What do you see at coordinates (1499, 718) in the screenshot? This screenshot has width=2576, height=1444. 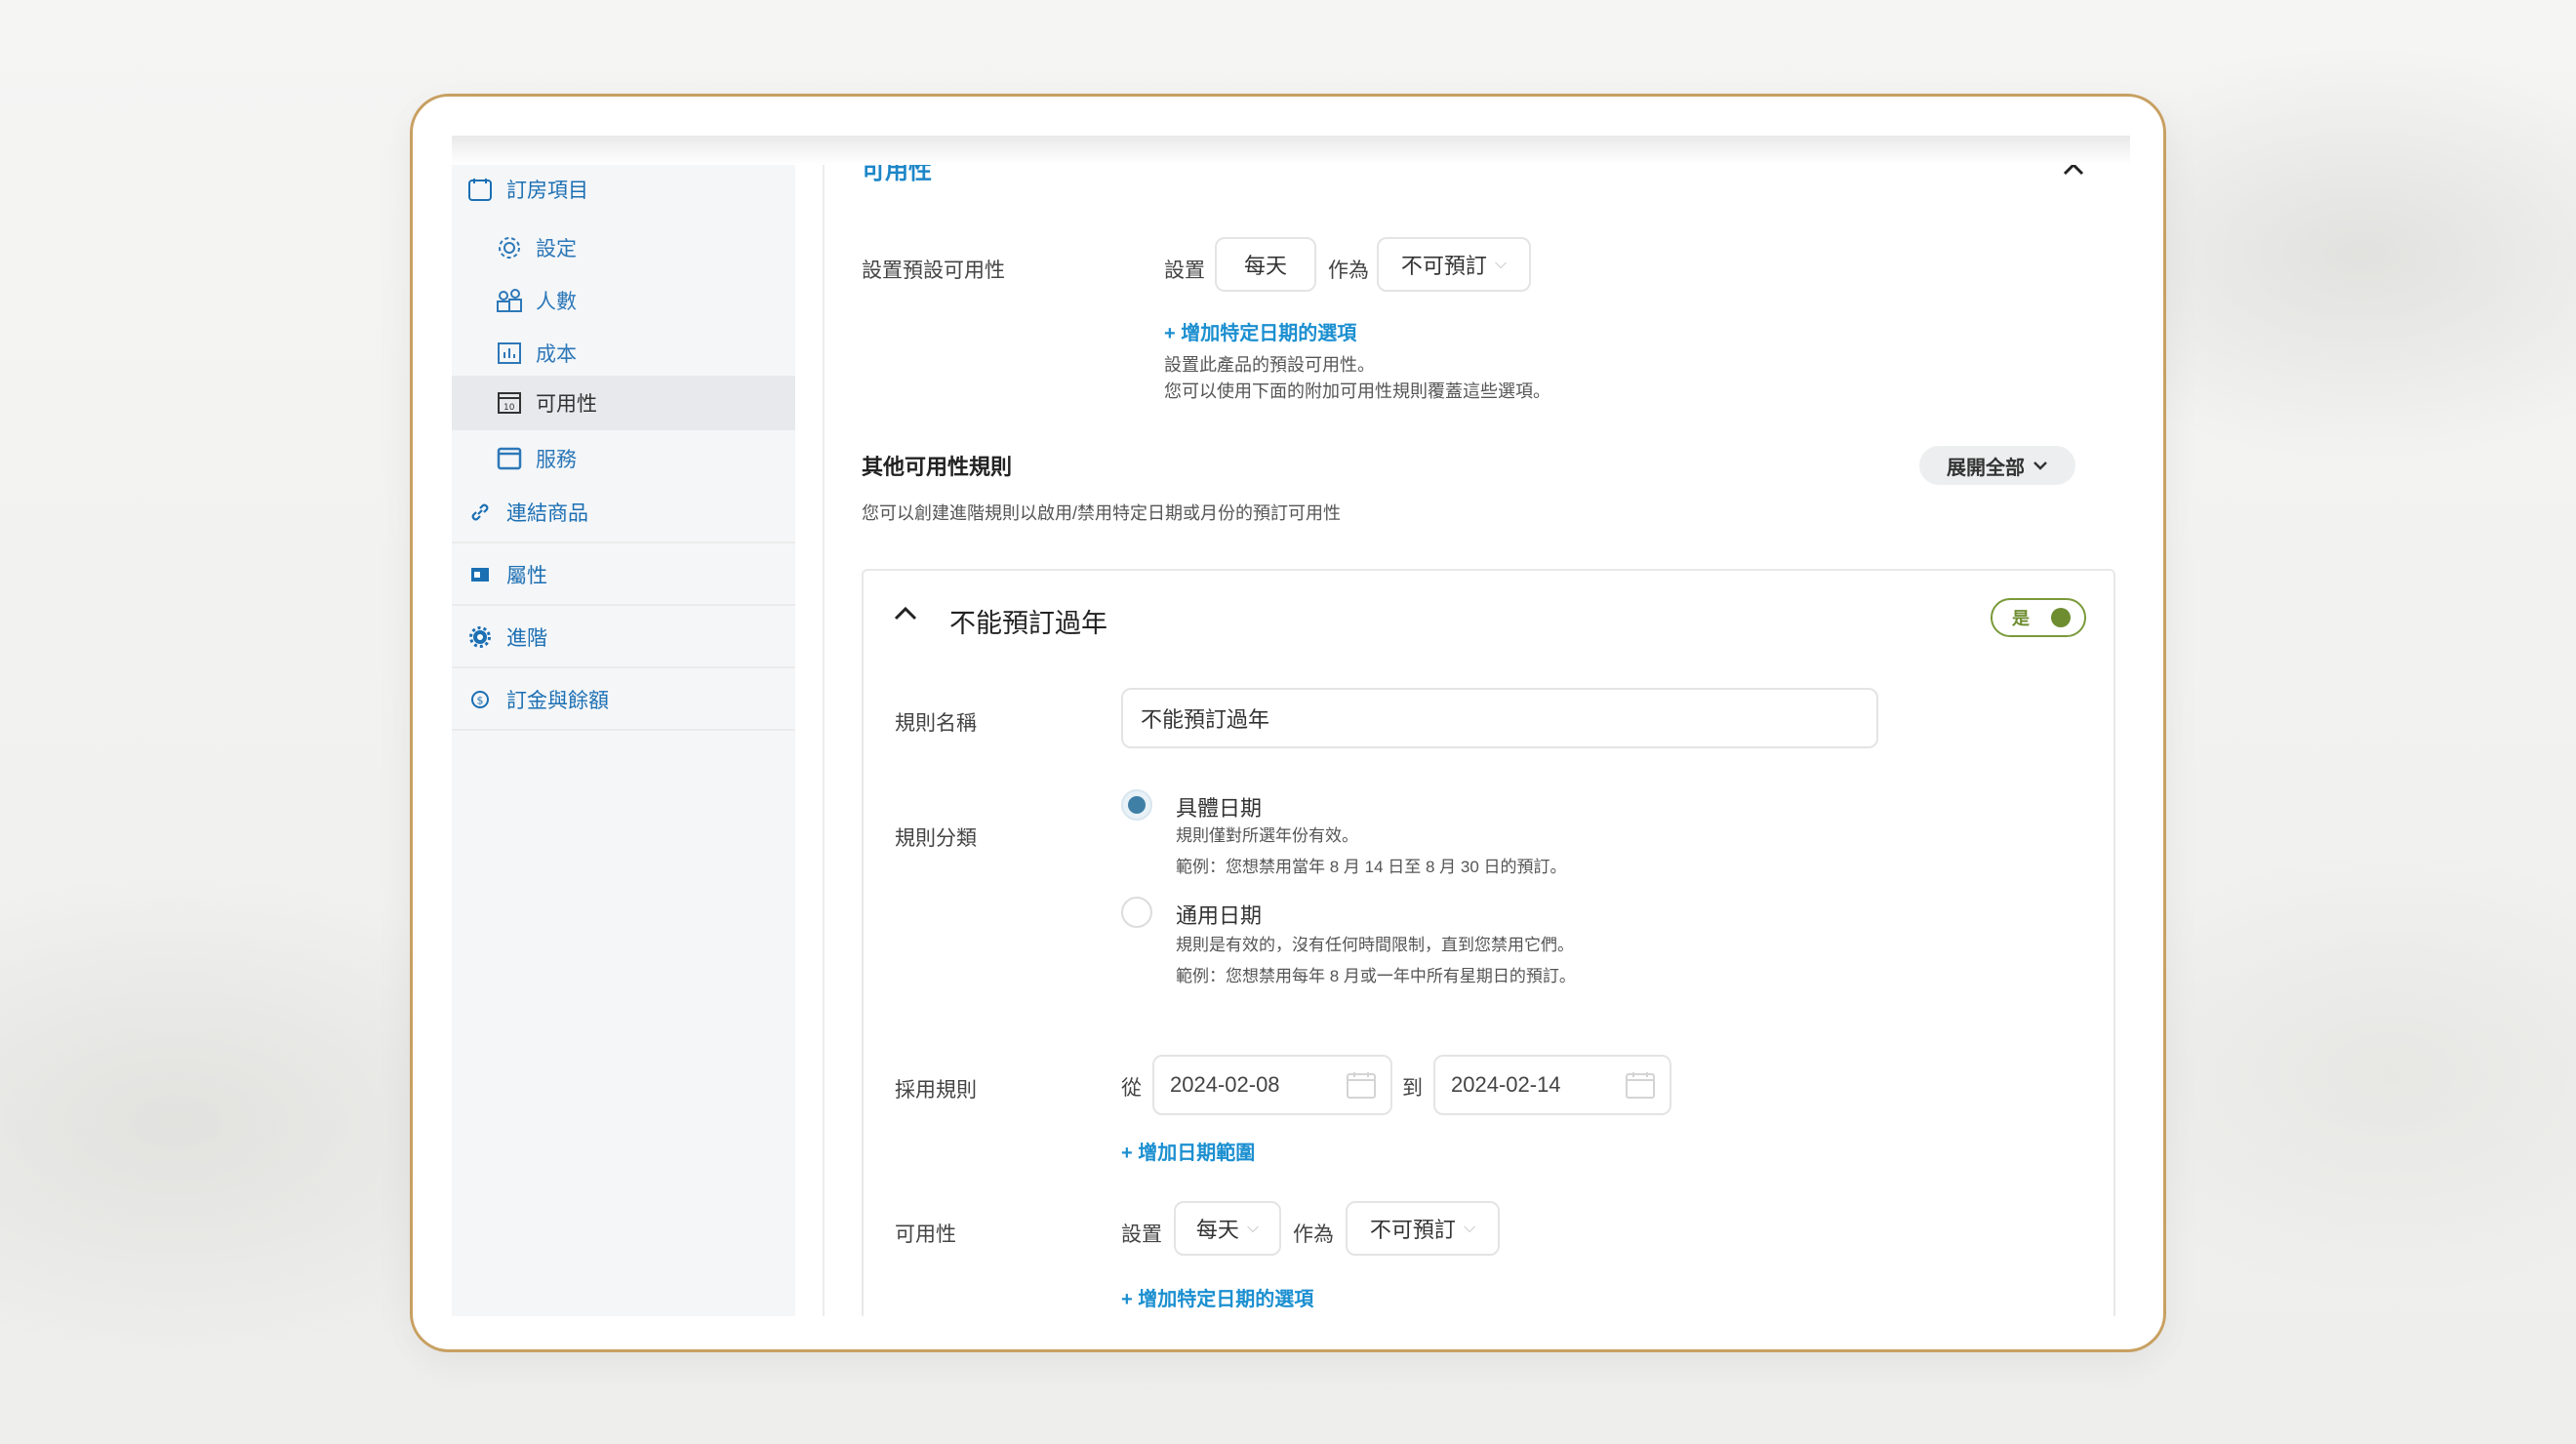 I see `rule-name-input: 不能預訂過年` at bounding box center [1499, 718].